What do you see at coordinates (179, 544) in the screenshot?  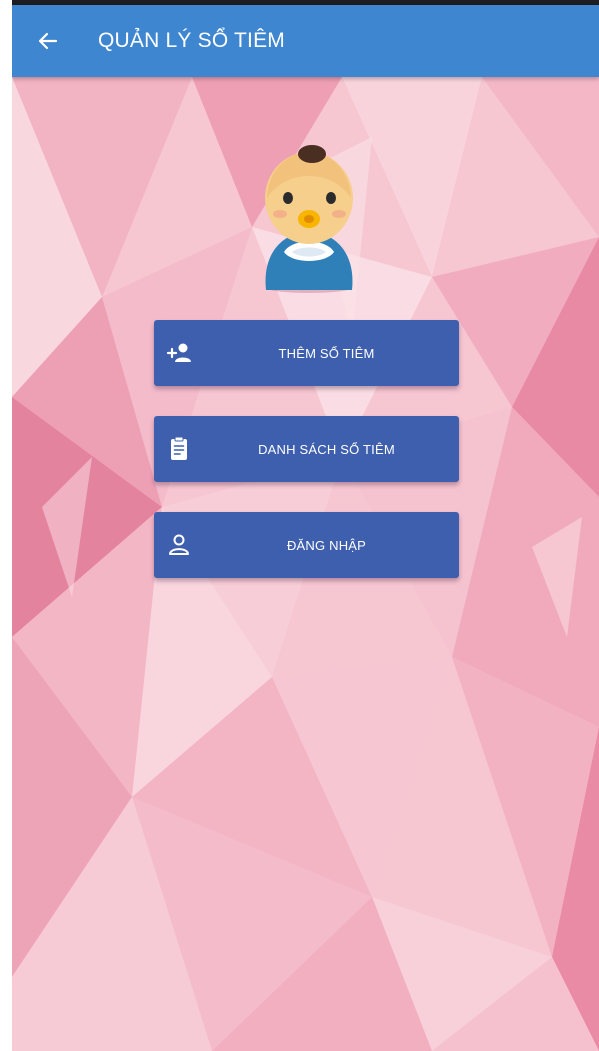 I see `person-outline-icon` at bounding box center [179, 544].